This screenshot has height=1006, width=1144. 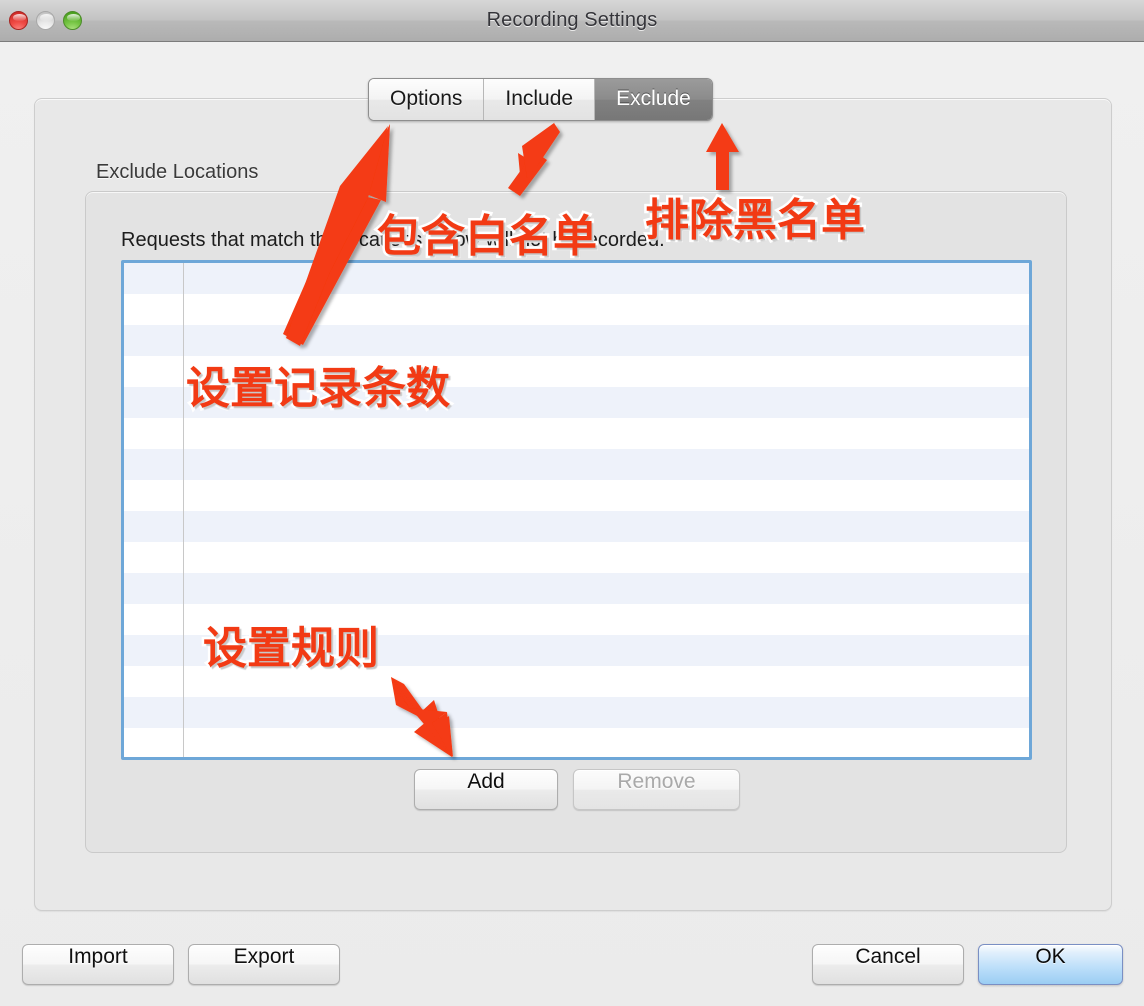 What do you see at coordinates (653, 99) in the screenshot?
I see `tab-exclude: Exclude` at bounding box center [653, 99].